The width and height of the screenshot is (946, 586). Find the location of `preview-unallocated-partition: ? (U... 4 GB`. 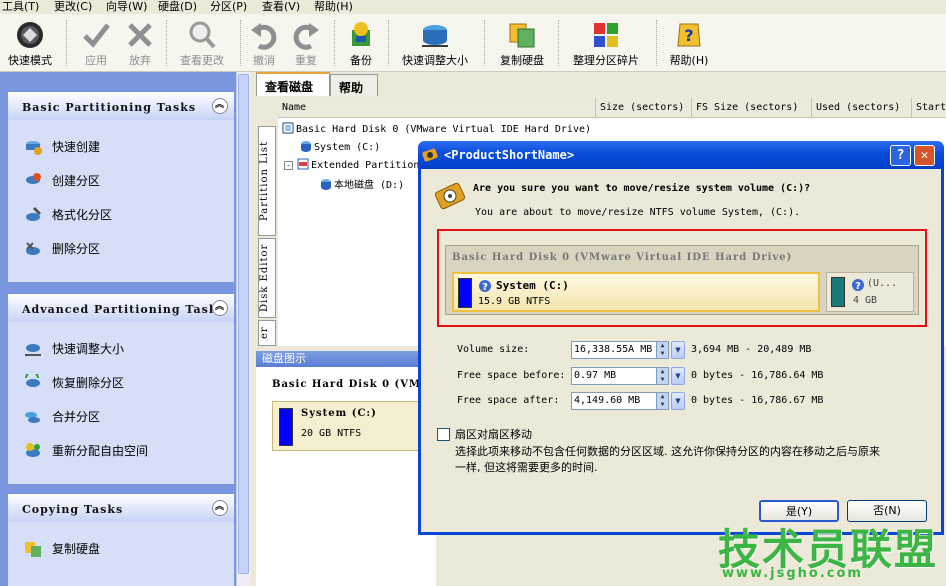

preview-unallocated-partition: ? (U... 4 GB is located at coordinates (870, 292).